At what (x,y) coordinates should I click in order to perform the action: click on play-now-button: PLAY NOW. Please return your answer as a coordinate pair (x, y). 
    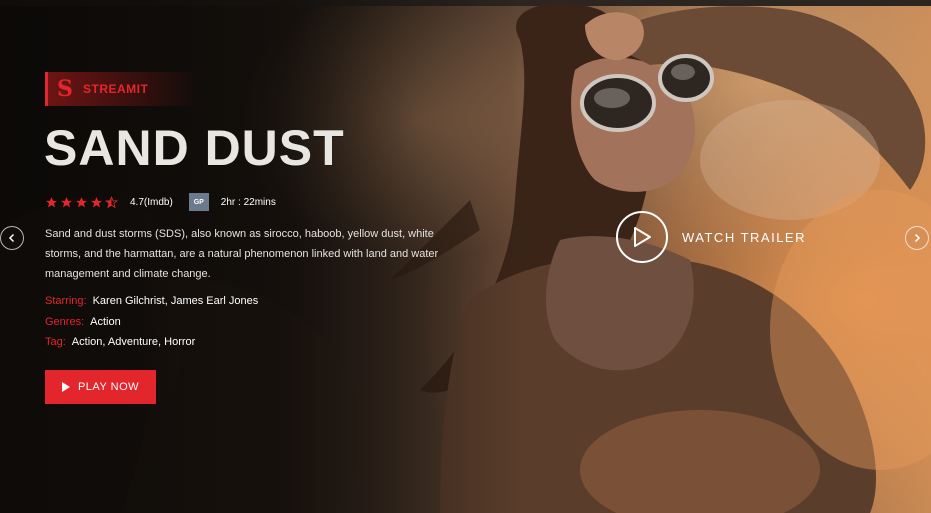
    Looking at the image, I should click on (100, 387).